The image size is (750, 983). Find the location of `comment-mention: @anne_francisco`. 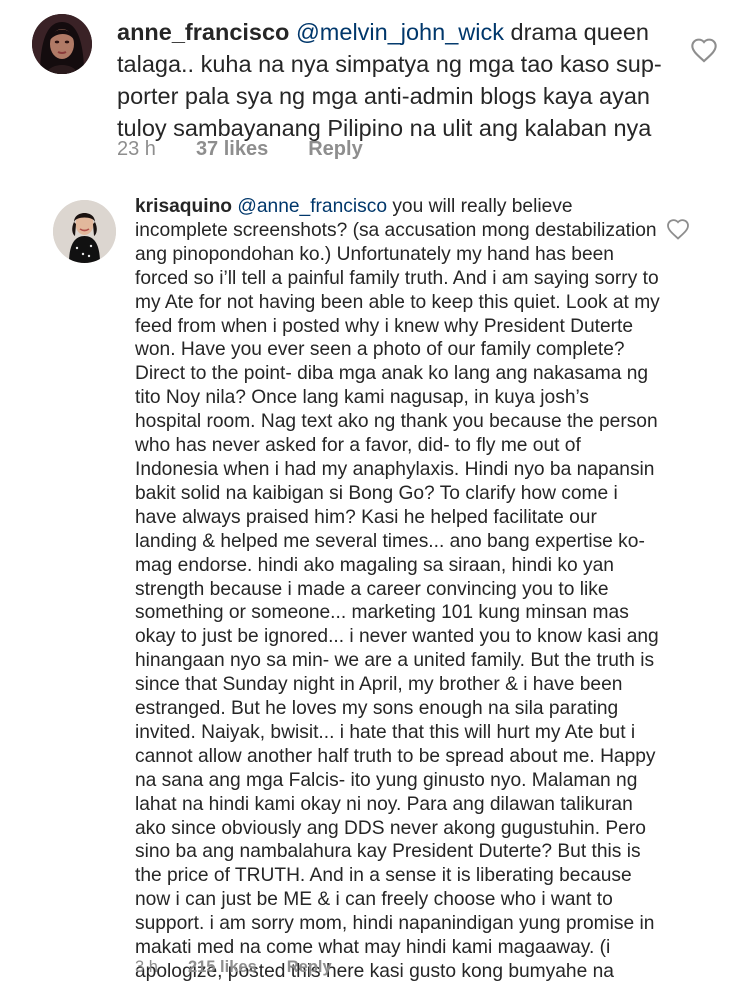

comment-mention: @anne_francisco is located at coordinates (312, 206).